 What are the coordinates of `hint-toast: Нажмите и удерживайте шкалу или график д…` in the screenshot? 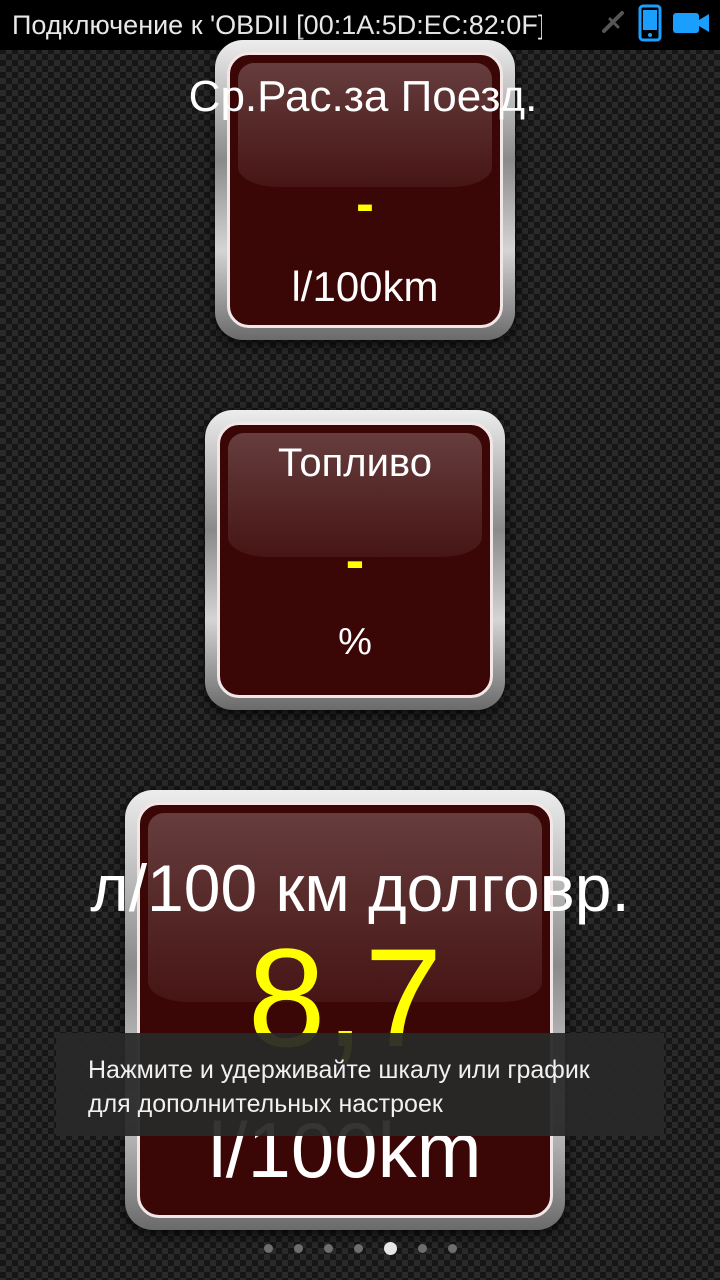 It's located at (360, 1084).